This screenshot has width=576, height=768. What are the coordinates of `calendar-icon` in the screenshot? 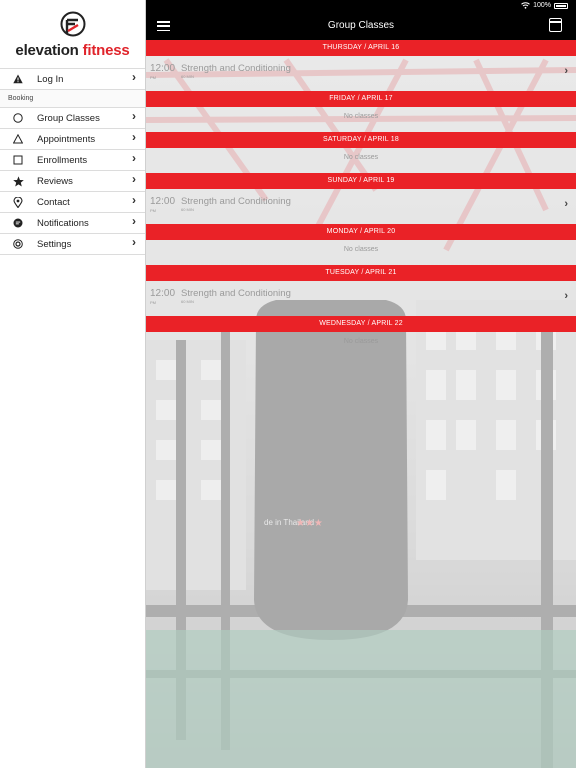 It's located at (555, 25).